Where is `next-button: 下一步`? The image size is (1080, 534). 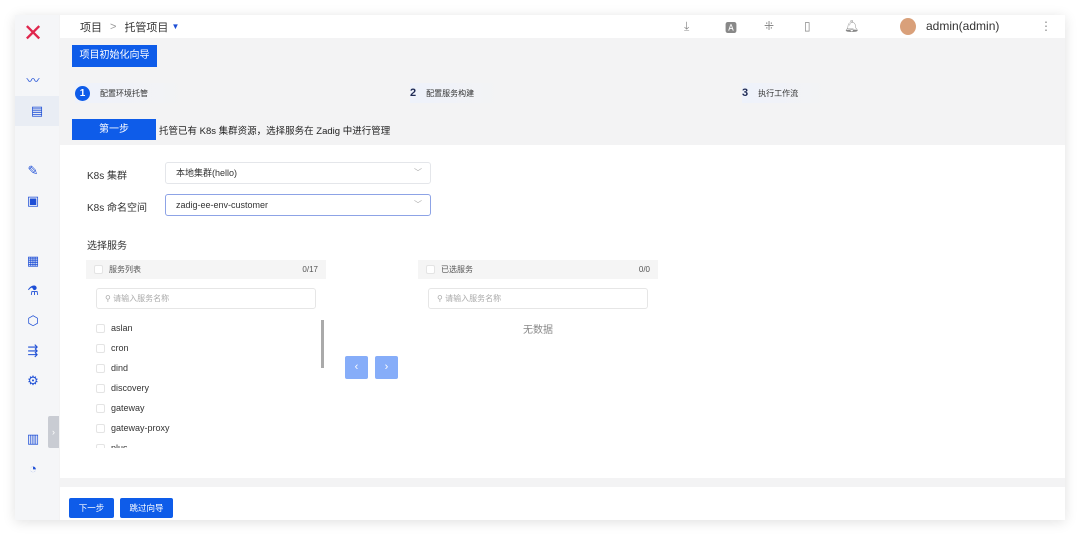
next-button: 下一步 is located at coordinates (91, 508).